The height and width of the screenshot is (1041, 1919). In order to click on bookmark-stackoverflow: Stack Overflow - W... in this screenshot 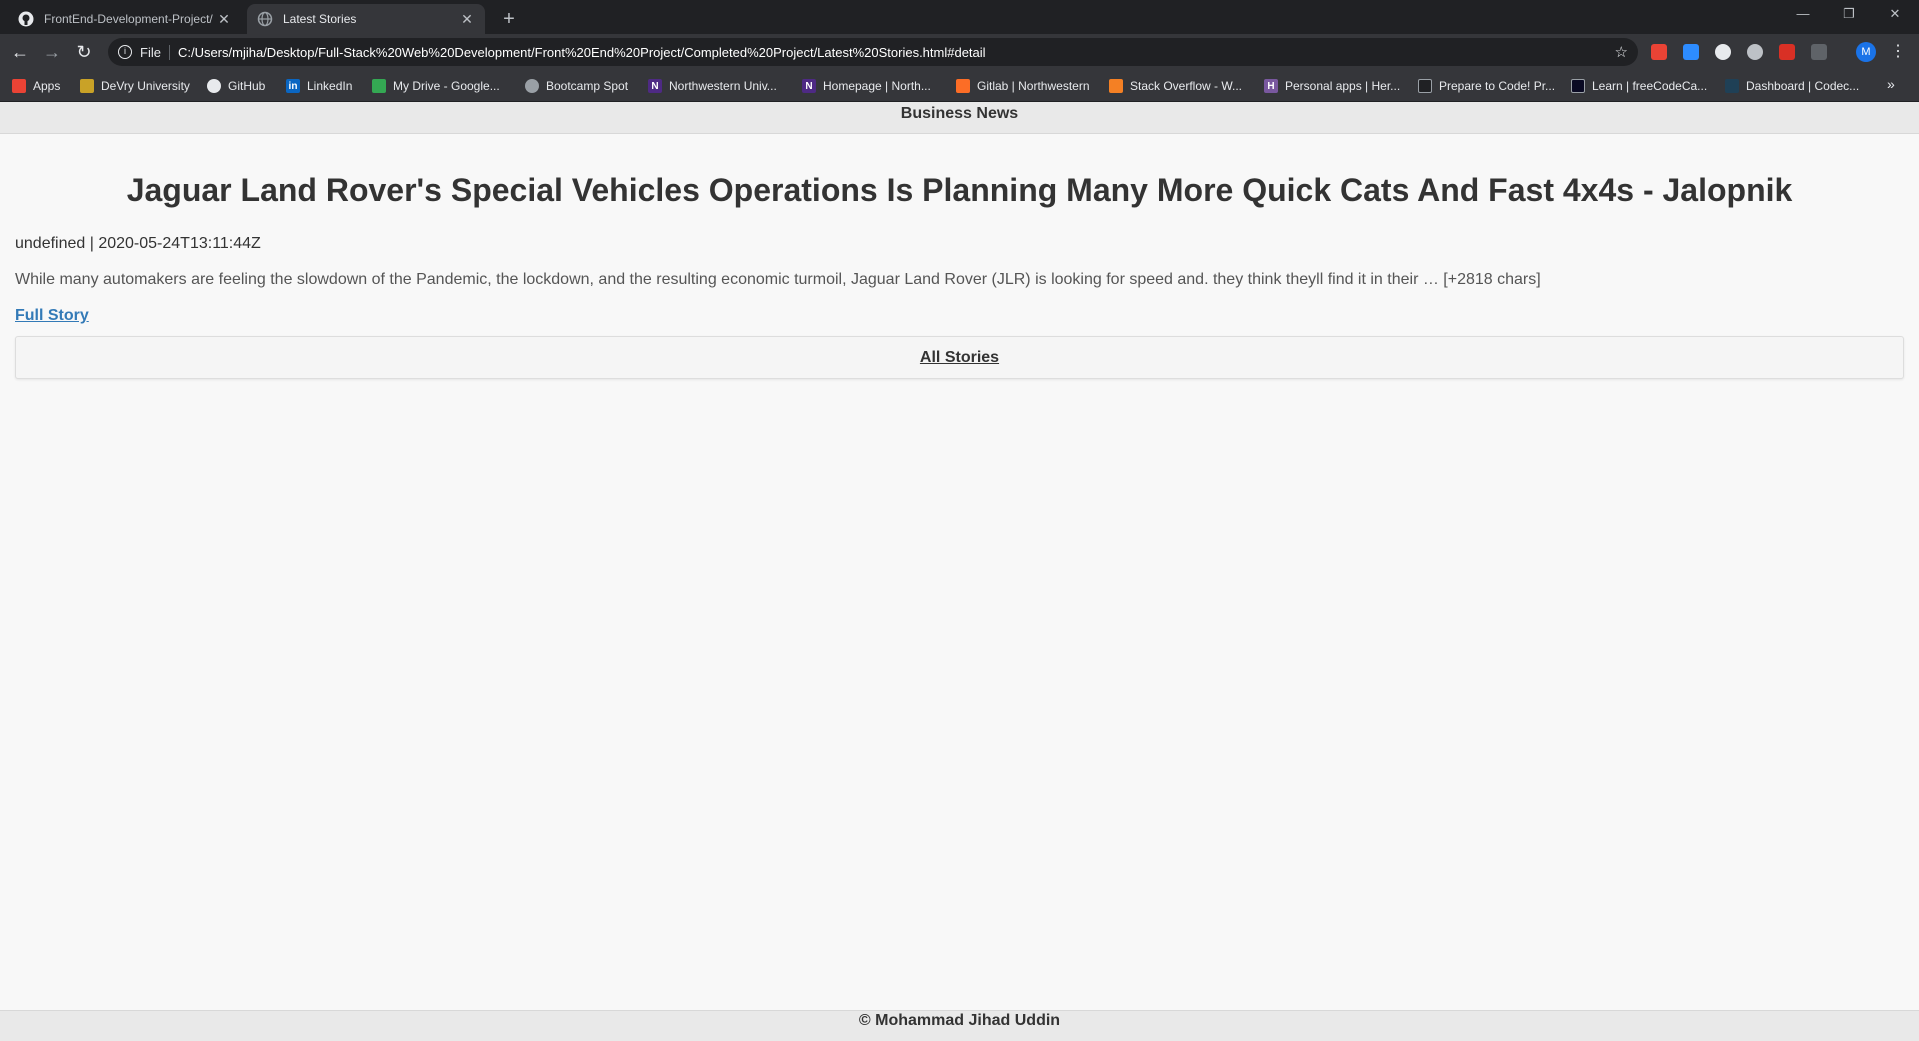, I will do `click(1175, 86)`.